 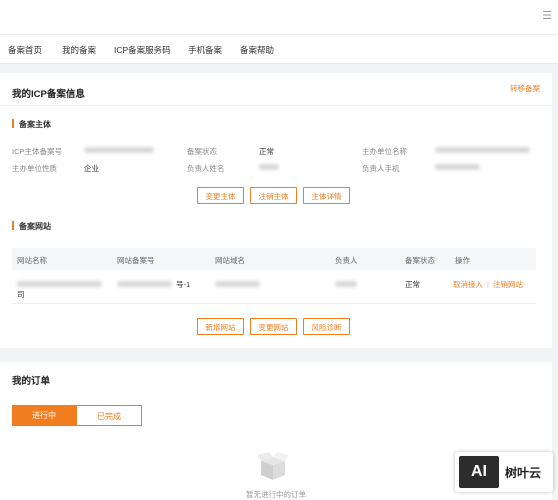 I want to click on cancel-access-link: 取消接入, so click(x=468, y=284).